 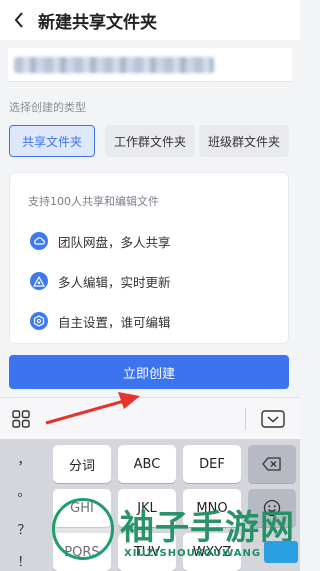 What do you see at coordinates (52, 141) in the screenshot?
I see `type-shared-folder-button: 共享文件夹` at bounding box center [52, 141].